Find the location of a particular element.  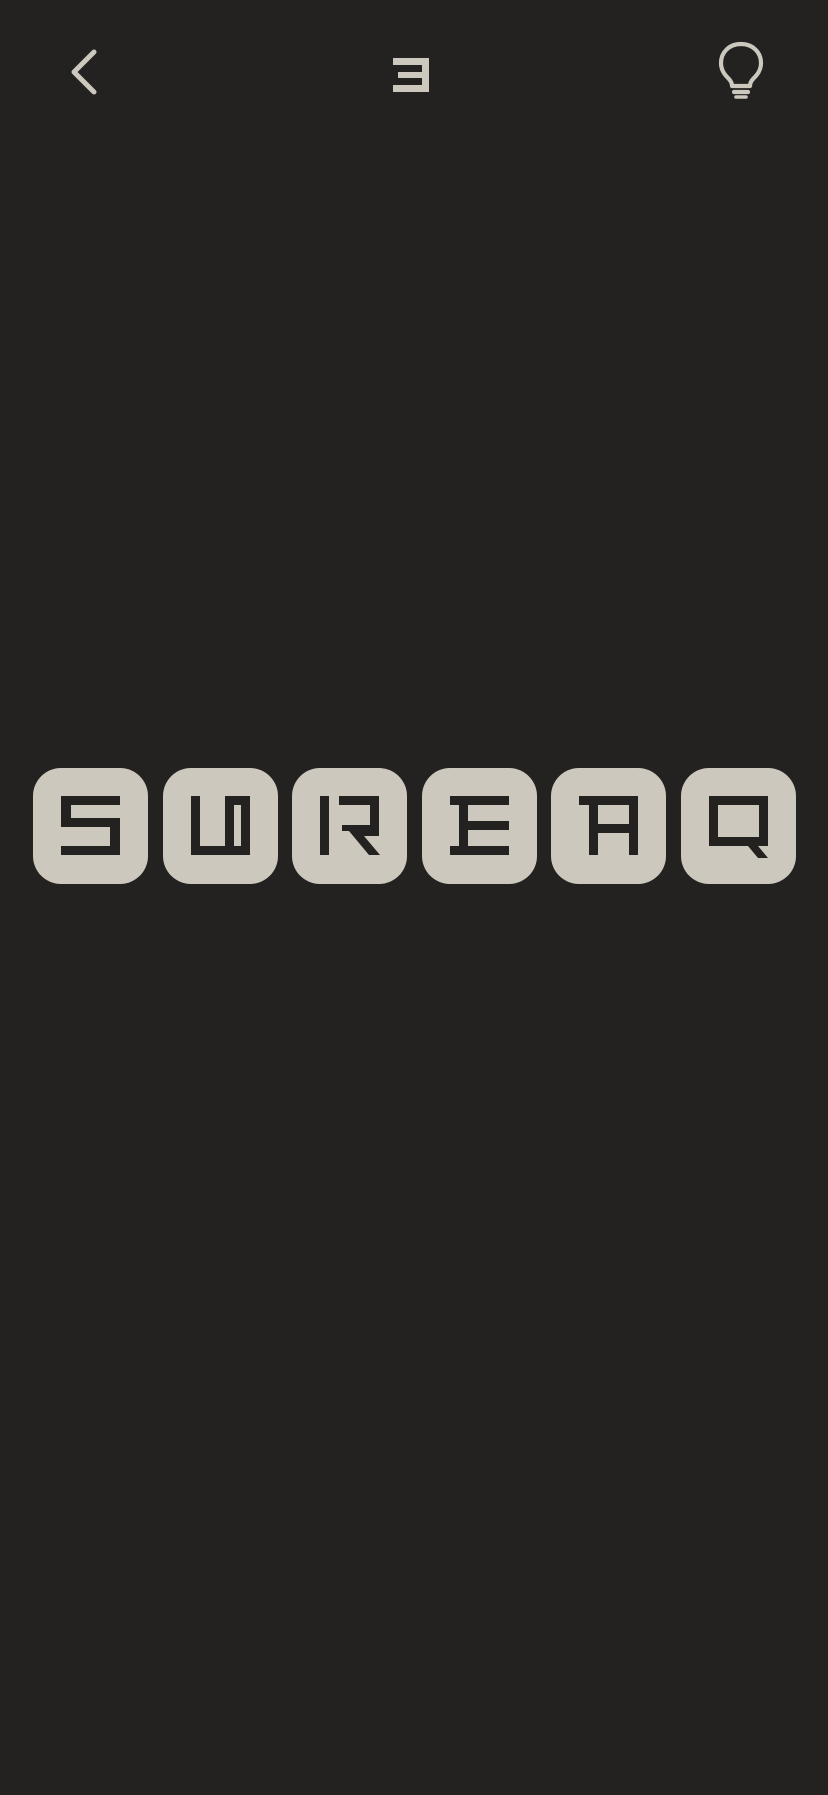

letter-tile-s: S is located at coordinates (90, 826).